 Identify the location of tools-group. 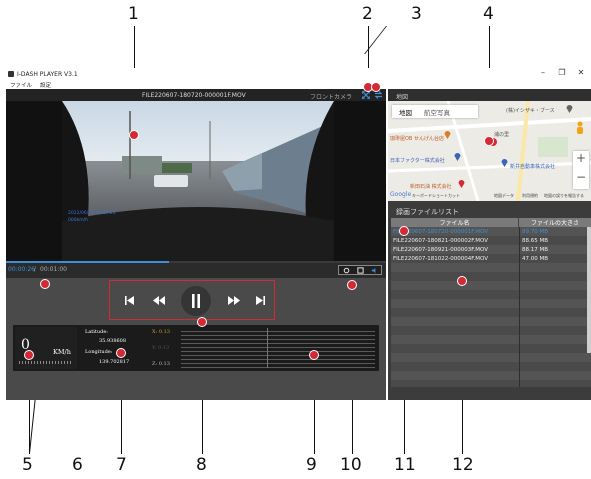
(360, 270).